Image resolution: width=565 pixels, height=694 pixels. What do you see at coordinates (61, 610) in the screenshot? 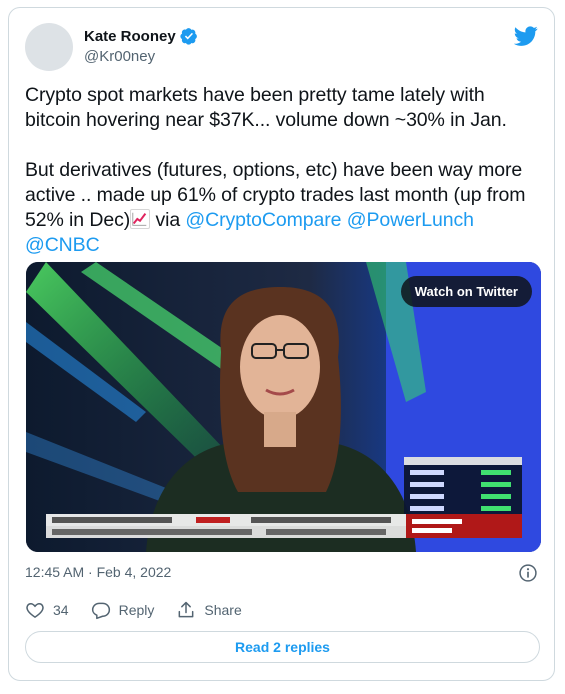
I see `like-count: 34` at bounding box center [61, 610].